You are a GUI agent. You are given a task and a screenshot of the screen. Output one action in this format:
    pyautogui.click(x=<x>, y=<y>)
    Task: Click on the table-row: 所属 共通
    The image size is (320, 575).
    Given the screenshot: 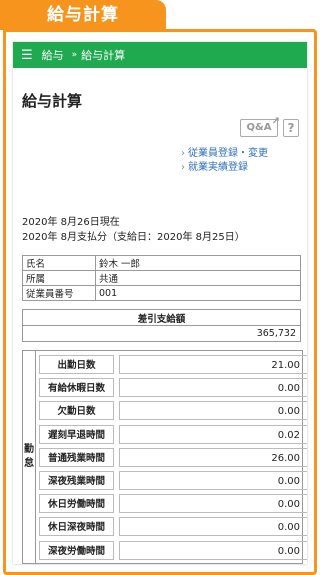 What is the action you would take?
    pyautogui.click(x=161, y=278)
    